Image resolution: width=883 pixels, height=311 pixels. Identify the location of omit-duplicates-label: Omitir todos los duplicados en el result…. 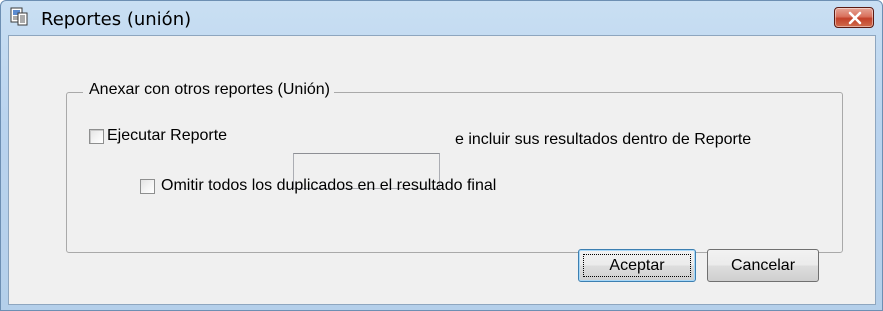
(328, 186).